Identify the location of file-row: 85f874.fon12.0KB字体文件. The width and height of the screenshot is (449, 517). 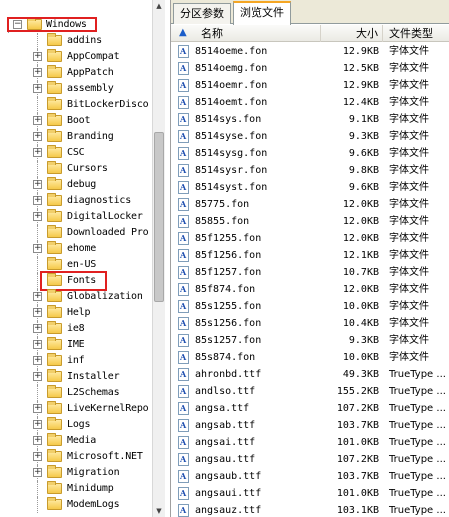
(310, 289).